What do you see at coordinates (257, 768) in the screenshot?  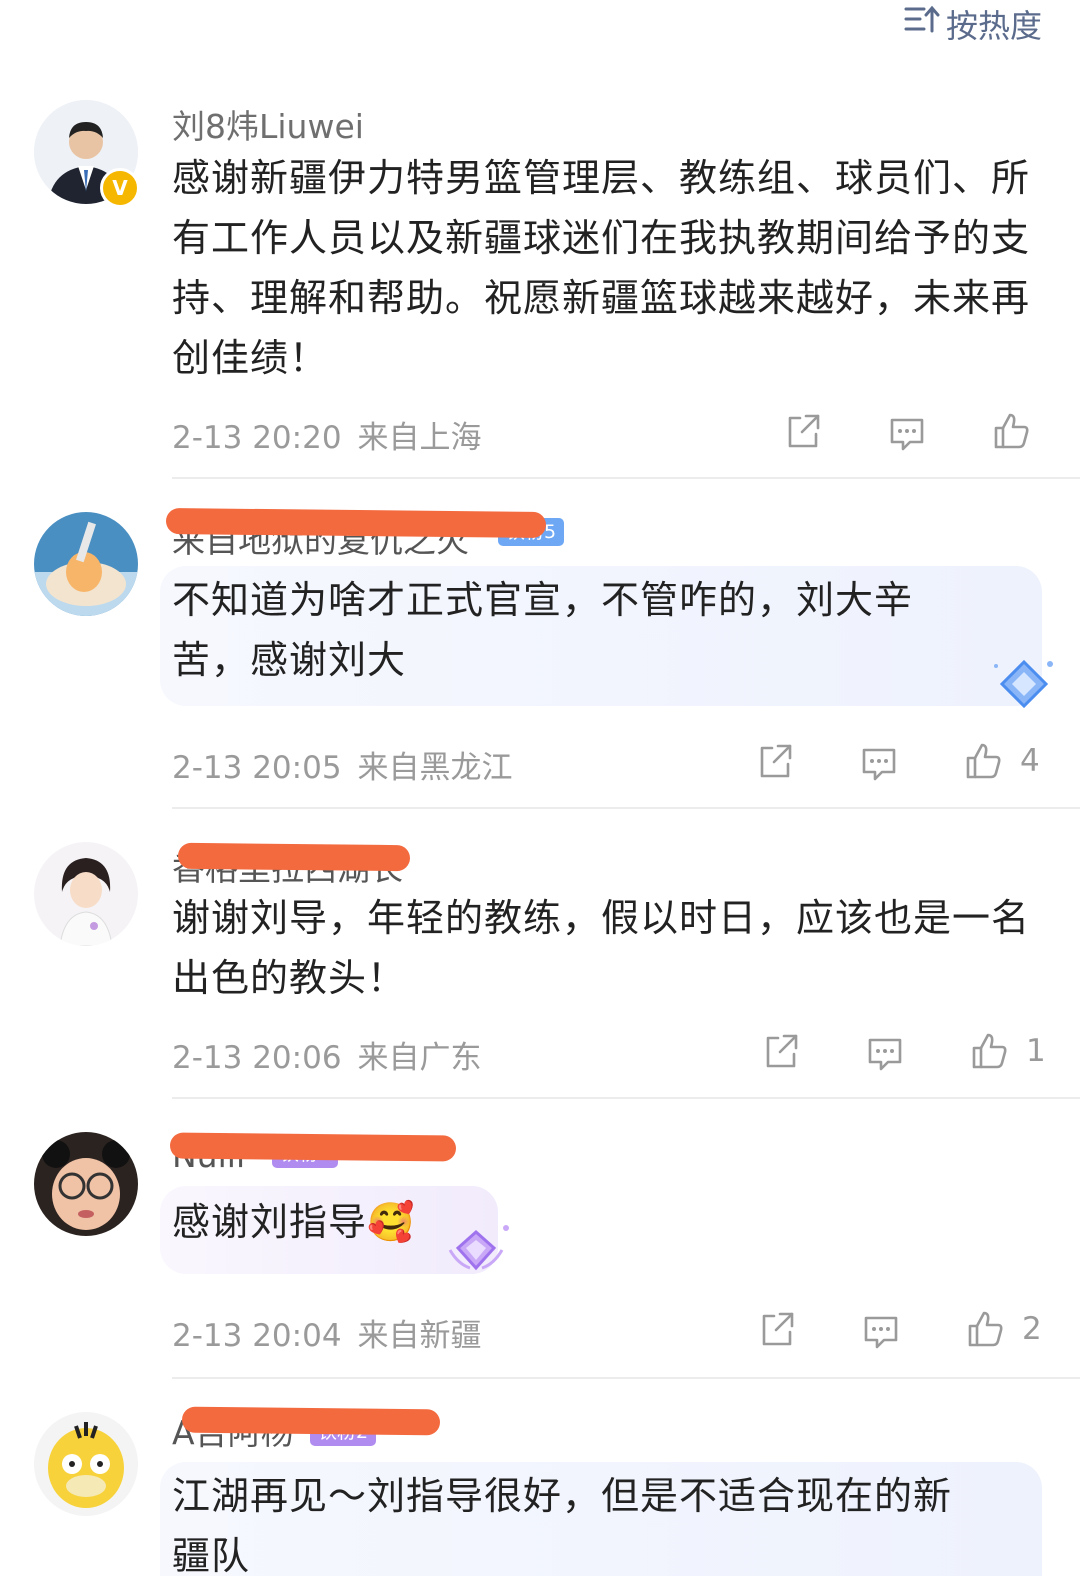 I see `comment-time: 2-13 20:05` at bounding box center [257, 768].